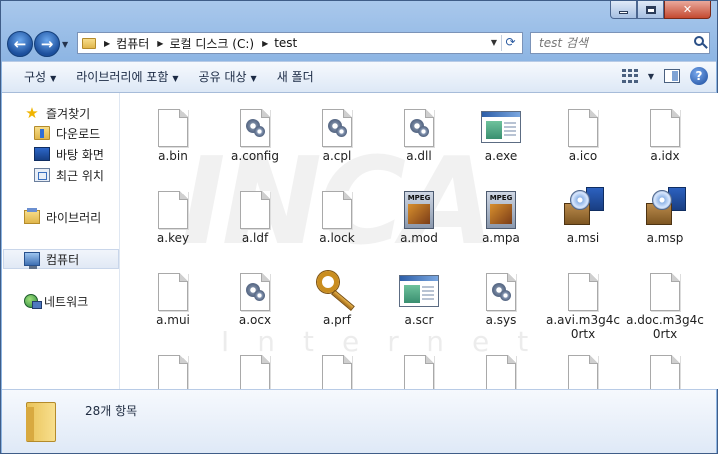  I want to click on nav-network: 네트워크, so click(56, 301).